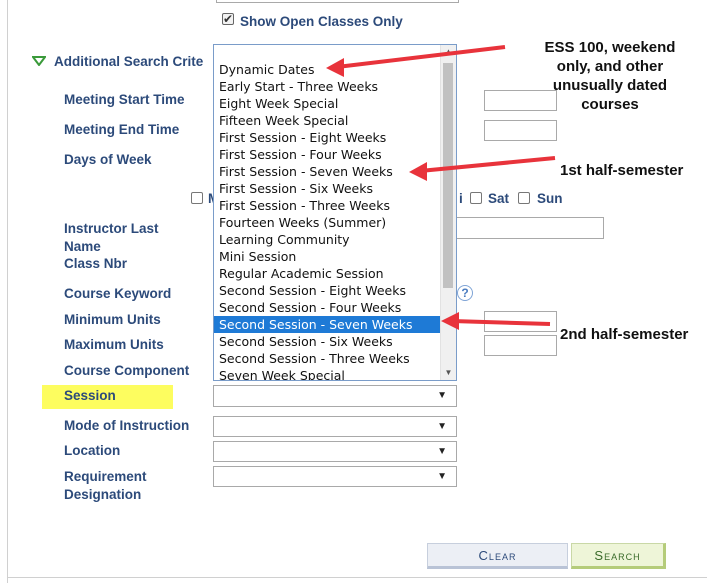  What do you see at coordinates (497, 556) in the screenshot?
I see `clear-button: Clear` at bounding box center [497, 556].